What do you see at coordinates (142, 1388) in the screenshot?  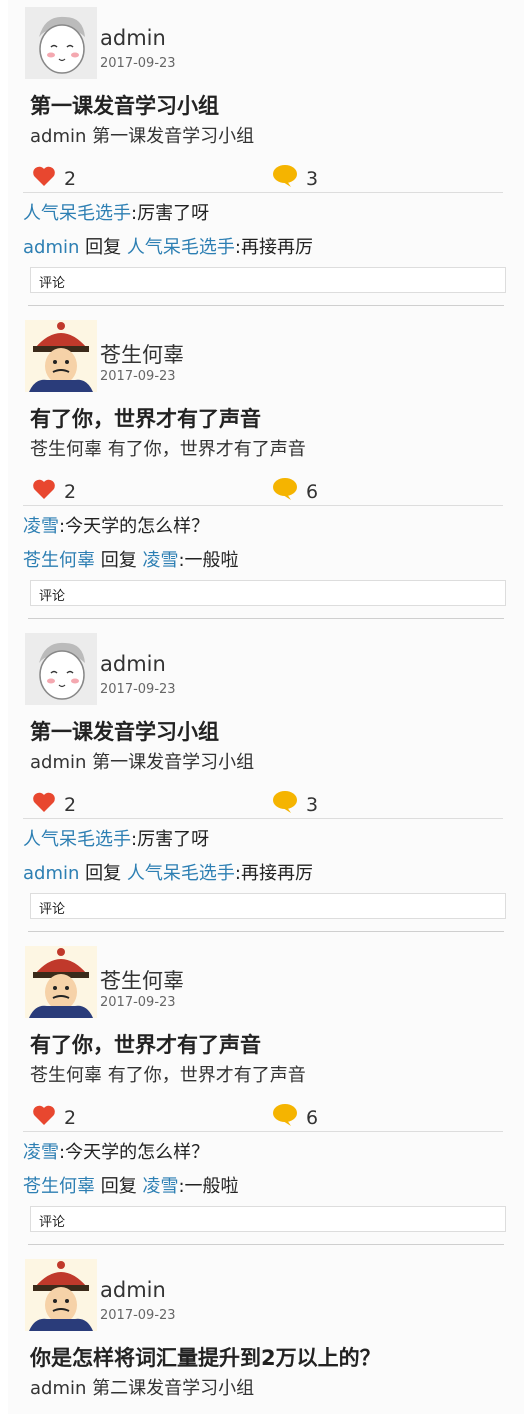 I see `post-description: admin 第二课发音学习小组` at bounding box center [142, 1388].